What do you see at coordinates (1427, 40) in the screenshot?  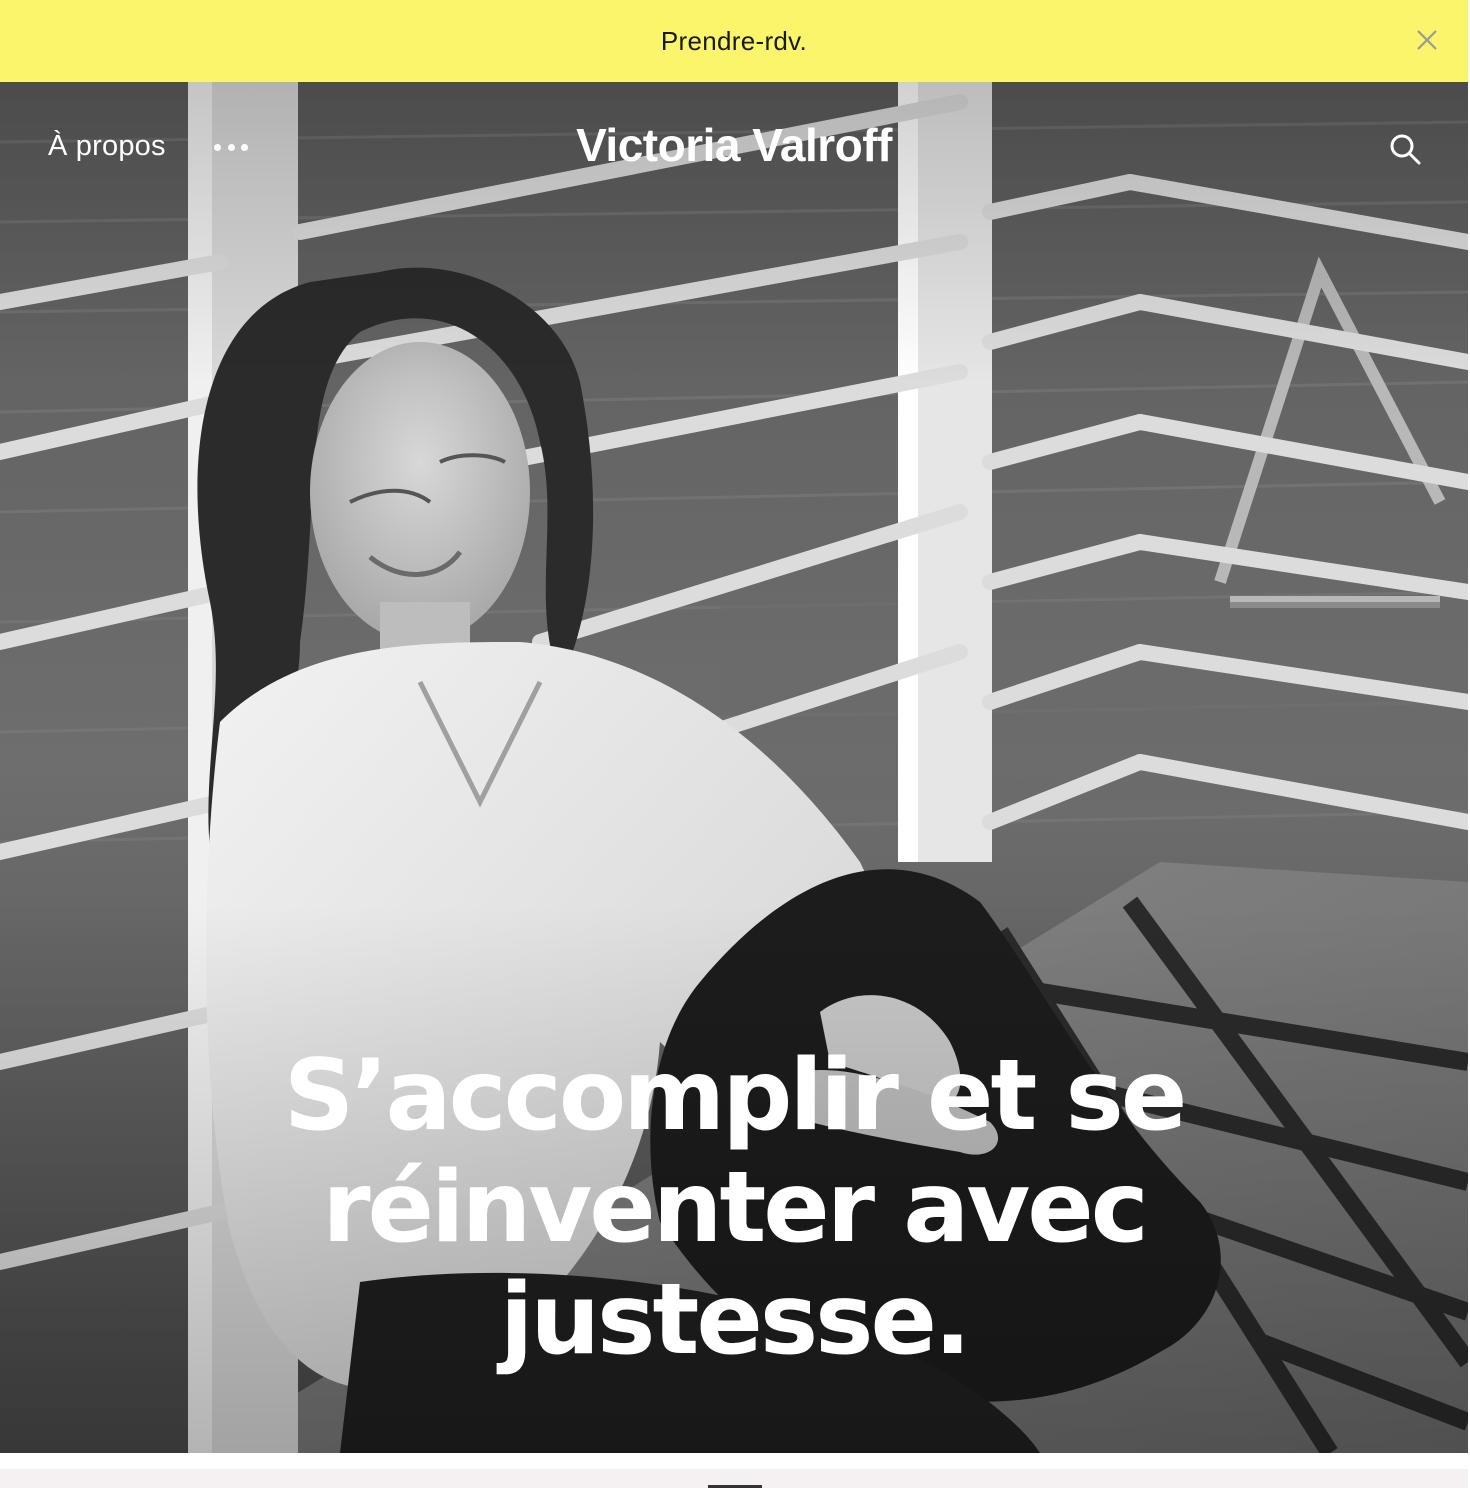 I see `close-icon` at bounding box center [1427, 40].